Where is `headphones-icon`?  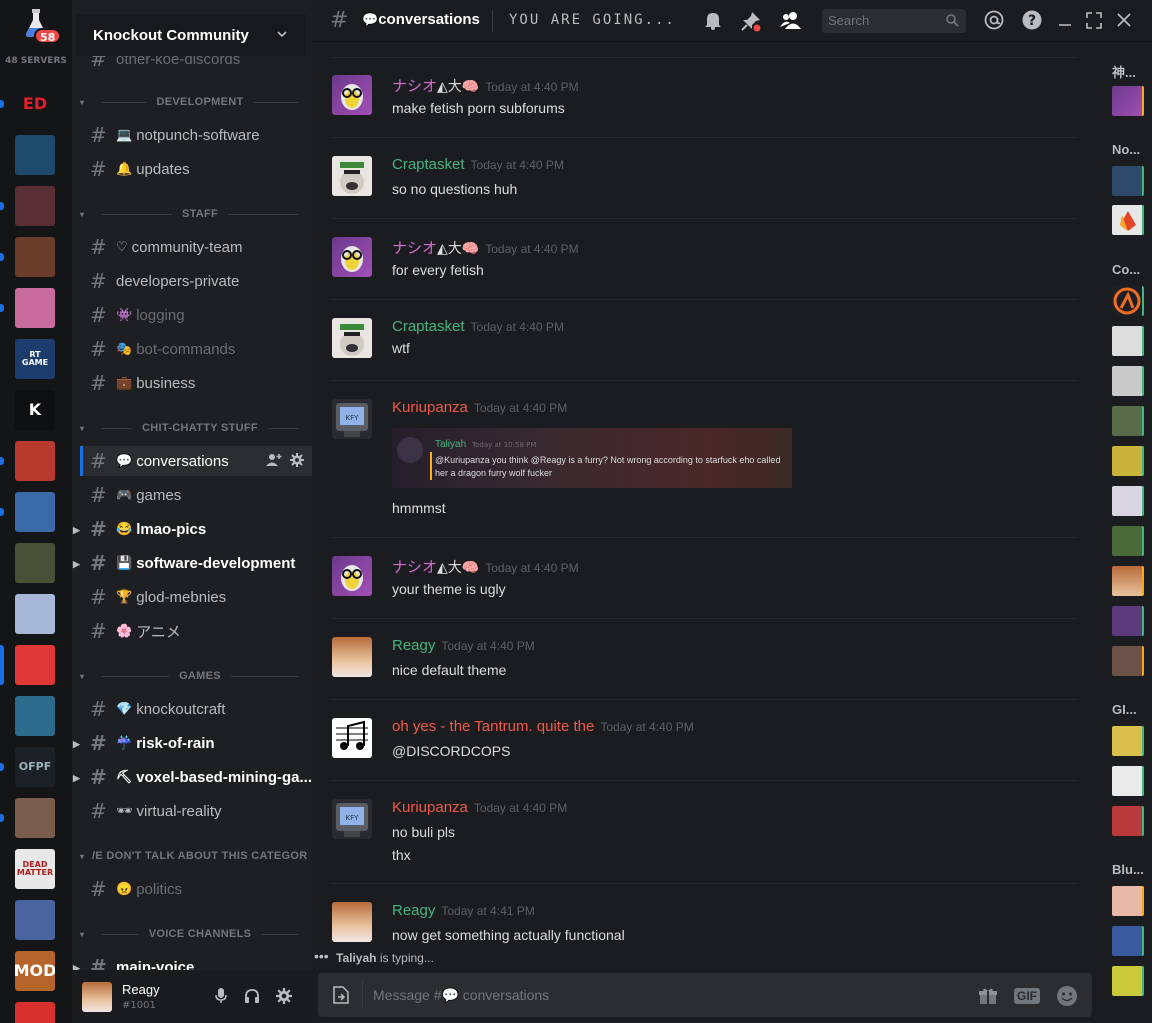
headphones-icon is located at coordinates (252, 996).